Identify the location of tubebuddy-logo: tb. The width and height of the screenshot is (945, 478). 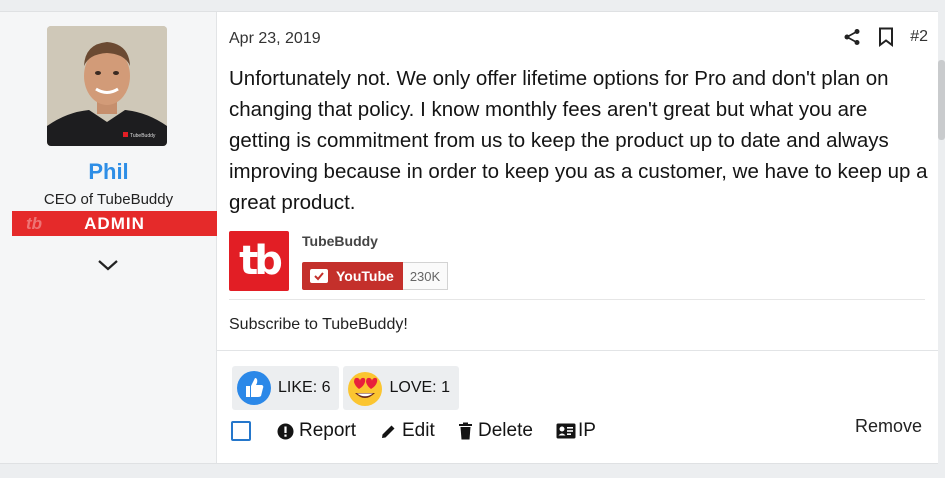
(259, 261).